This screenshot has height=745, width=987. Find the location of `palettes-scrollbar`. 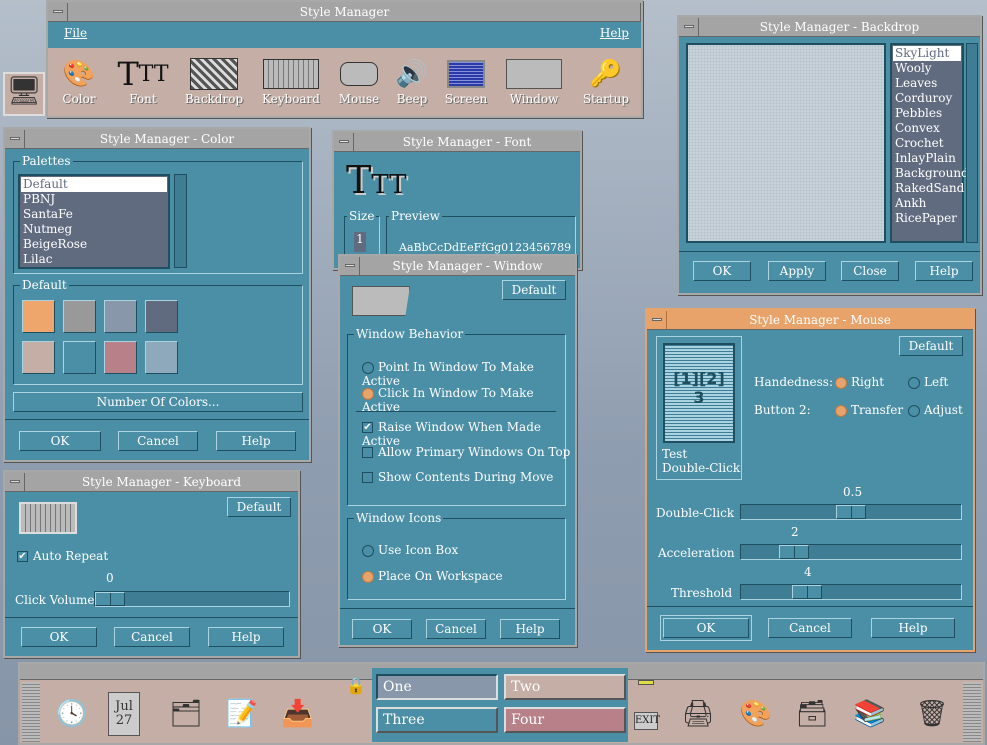

palettes-scrollbar is located at coordinates (180, 221).